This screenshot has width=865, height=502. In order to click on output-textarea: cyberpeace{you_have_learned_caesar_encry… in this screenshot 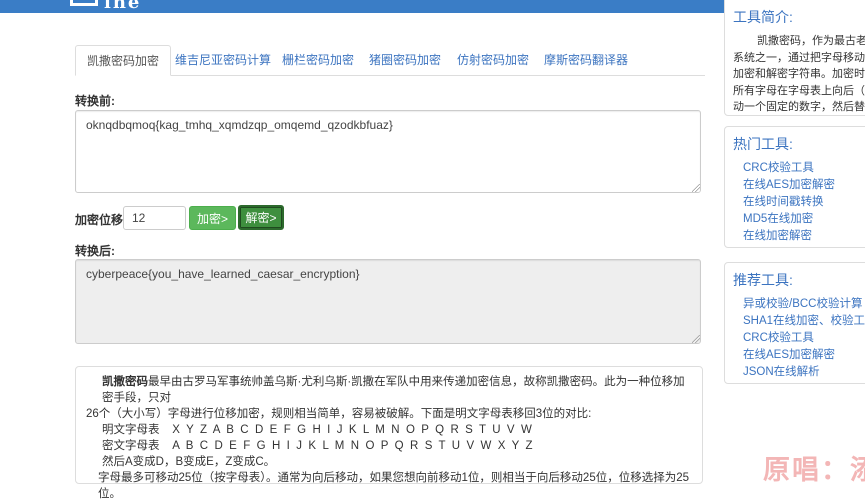, I will do `click(388, 301)`.